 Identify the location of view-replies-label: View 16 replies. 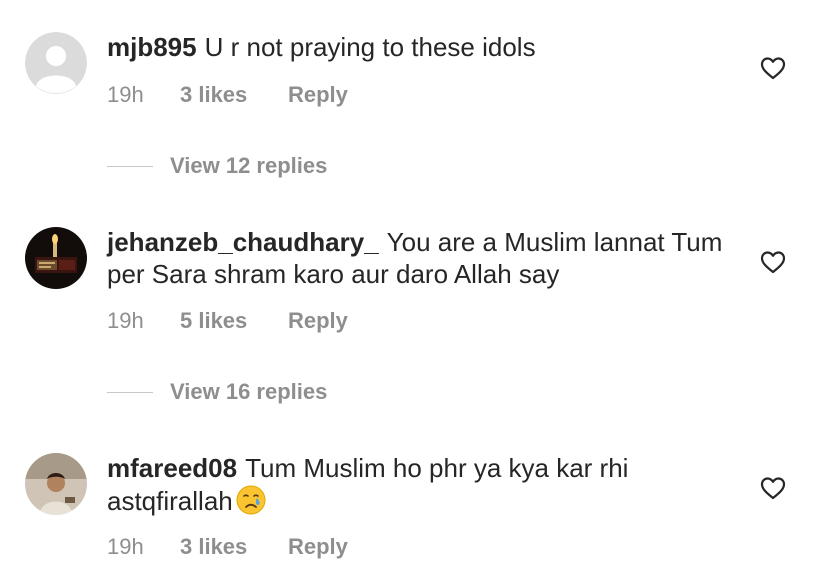
(249, 391).